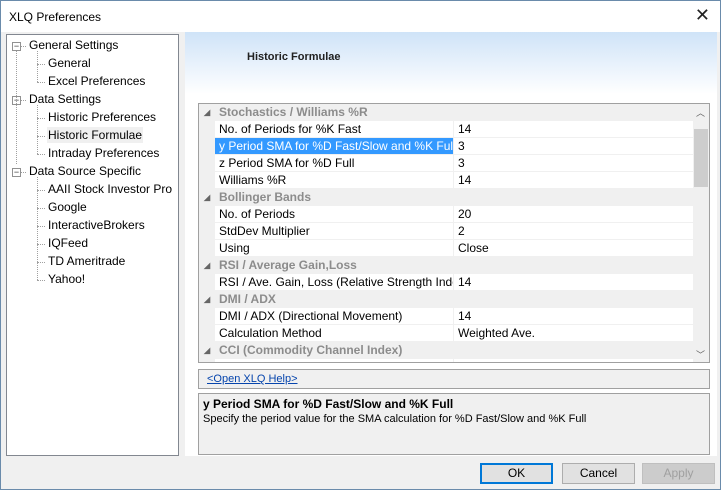 The width and height of the screenshot is (721, 490). Describe the element at coordinates (451, 63) in the screenshot. I see `page-header: Historic Formulae` at that location.